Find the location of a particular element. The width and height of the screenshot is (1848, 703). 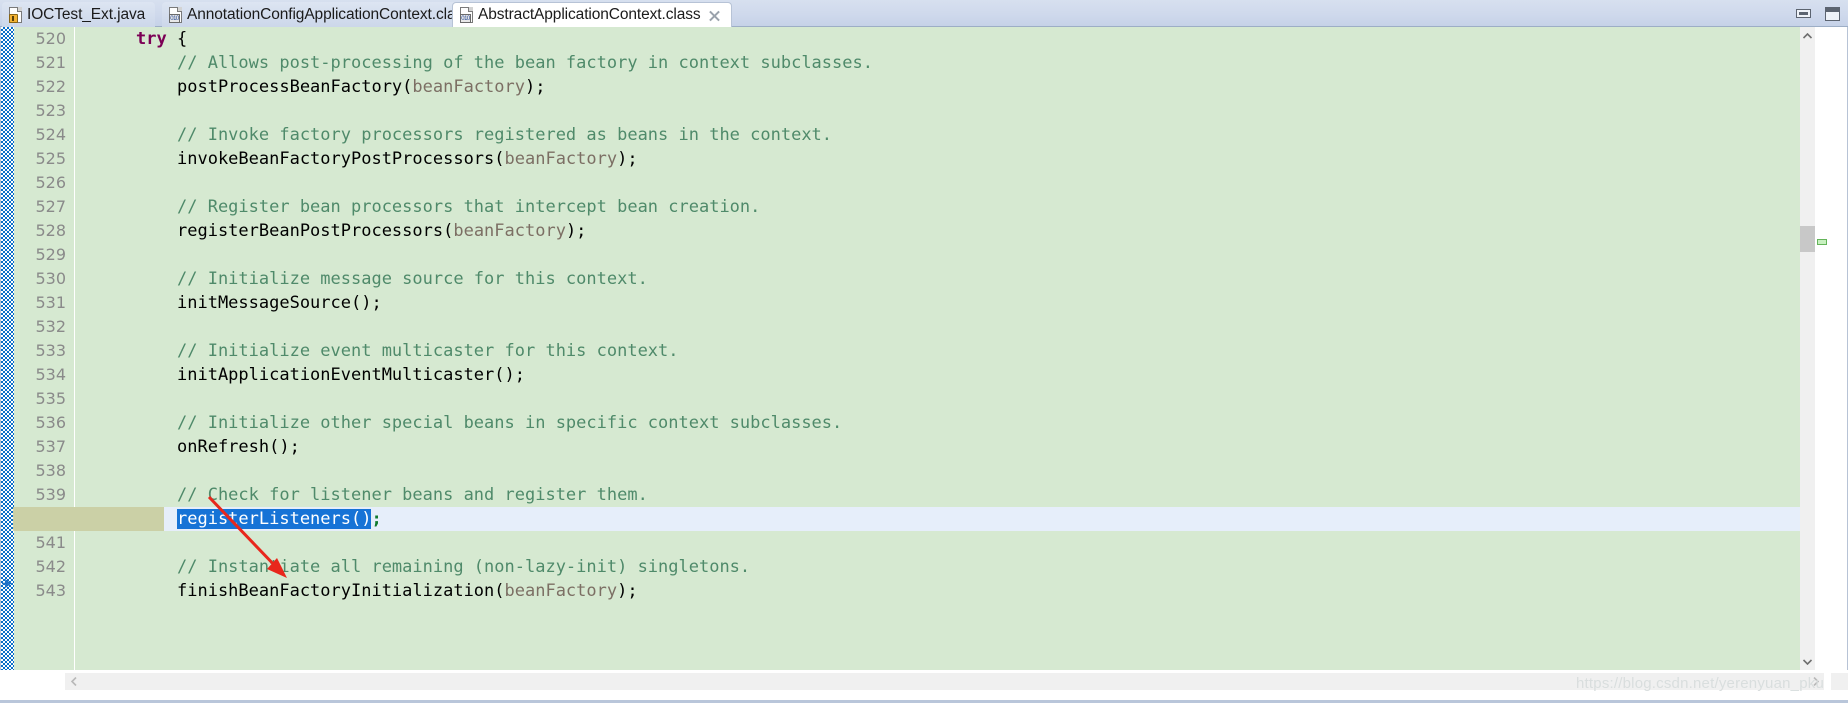

line-number: 522 is located at coordinates (50, 86).